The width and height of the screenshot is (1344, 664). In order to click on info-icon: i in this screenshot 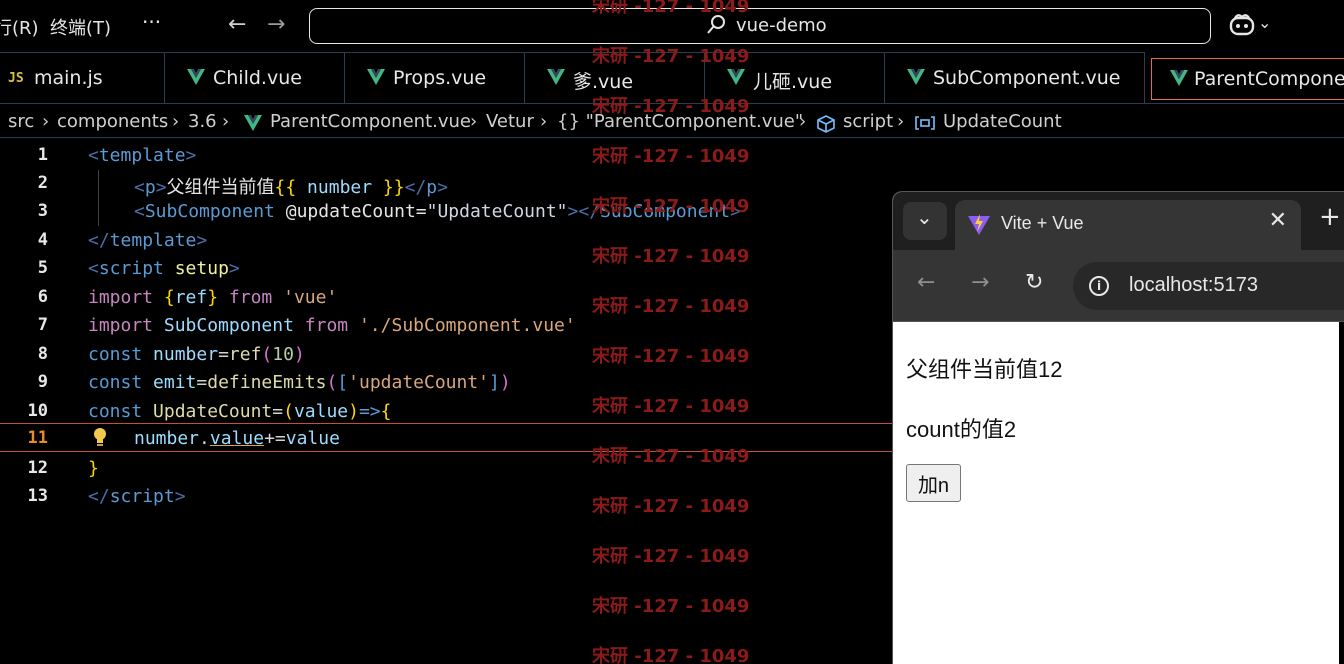, I will do `click(1099, 286)`.